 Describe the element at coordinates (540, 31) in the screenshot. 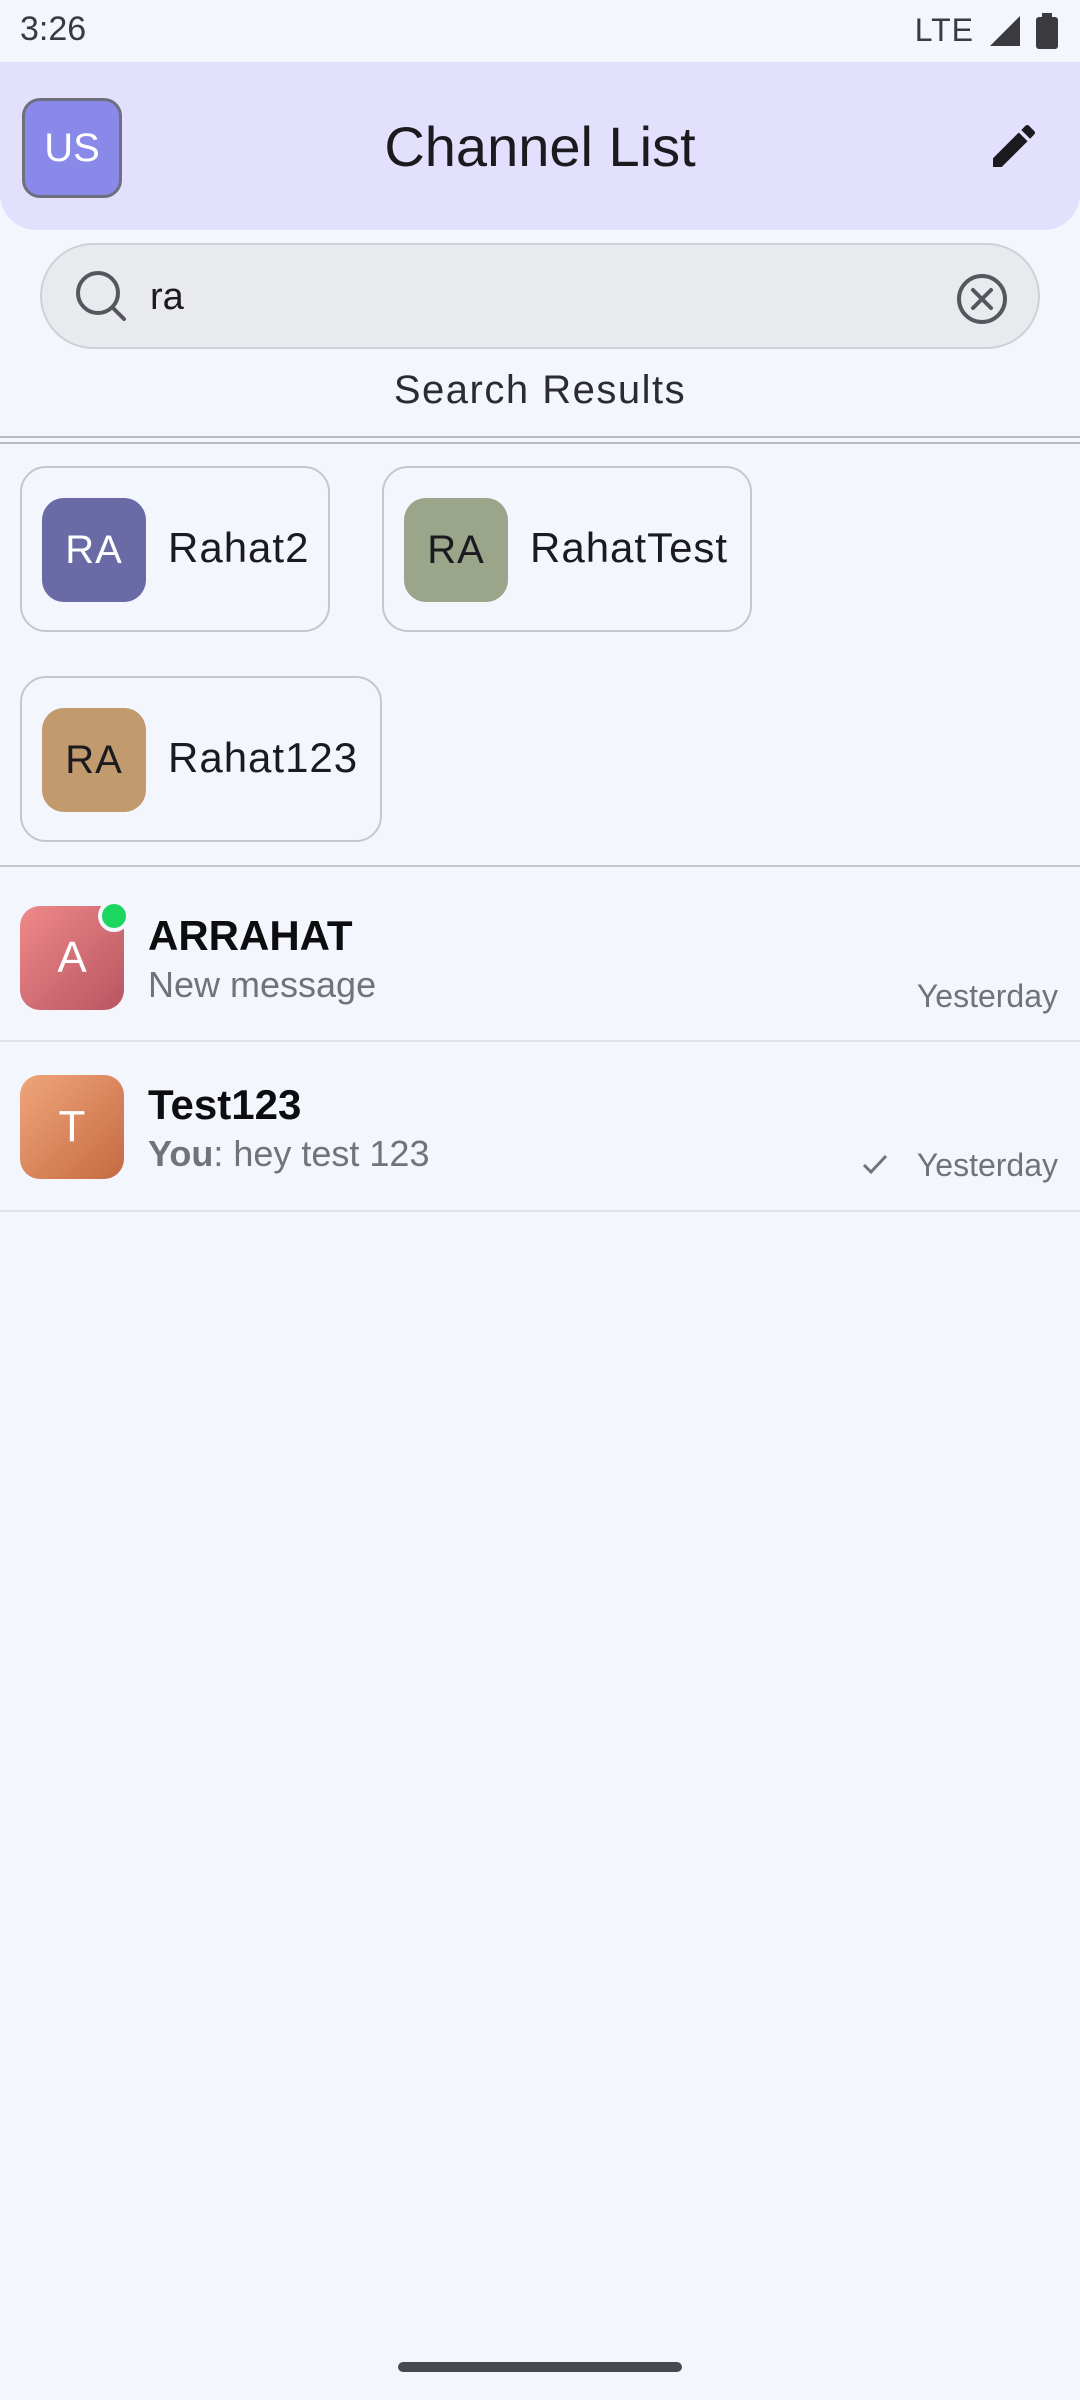

I see `status-bar: 3:26 LTE` at that location.